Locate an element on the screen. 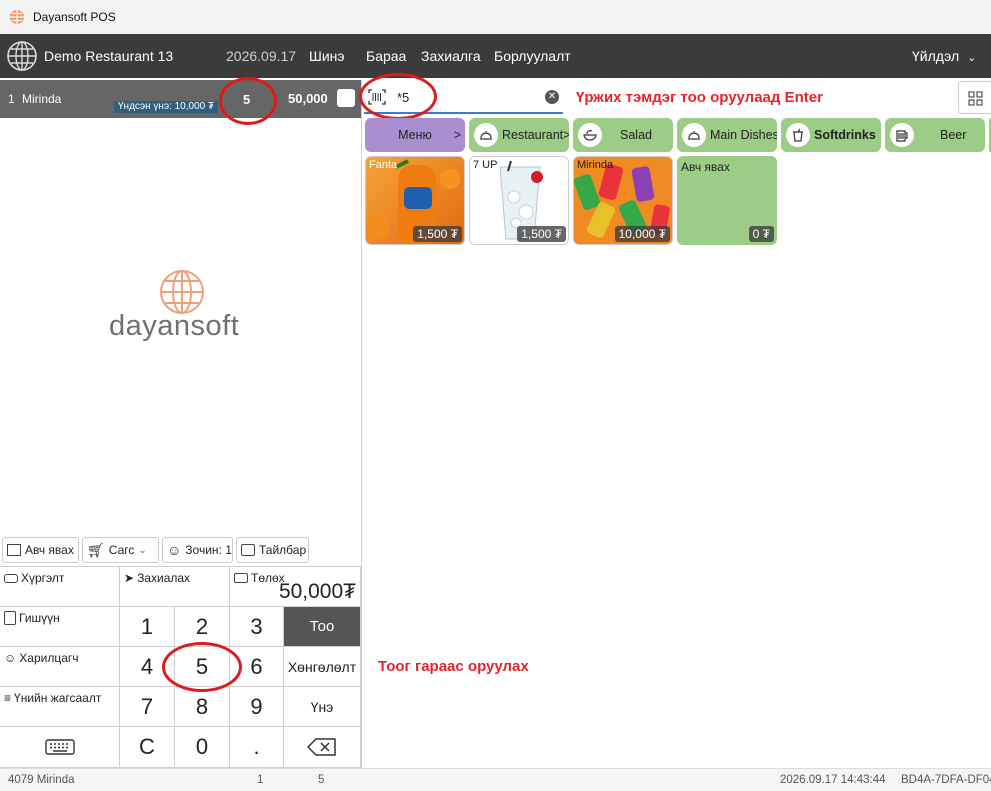 The height and width of the screenshot is (791, 991). category-menu-label: Меню is located at coordinates (415, 135).